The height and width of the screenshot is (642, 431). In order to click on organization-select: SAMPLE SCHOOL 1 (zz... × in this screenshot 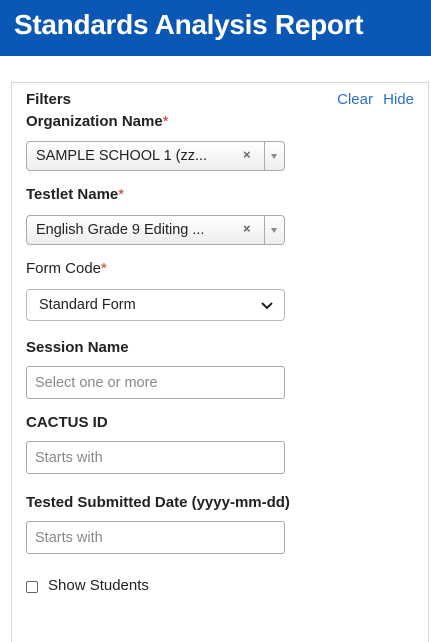, I will do `click(155, 156)`.